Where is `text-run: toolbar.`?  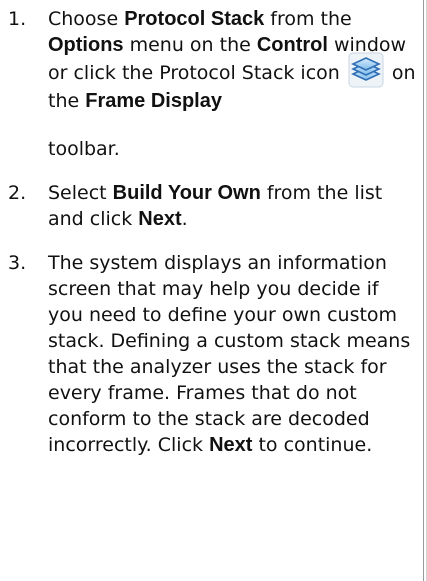 text-run: toolbar. is located at coordinates (84, 149).